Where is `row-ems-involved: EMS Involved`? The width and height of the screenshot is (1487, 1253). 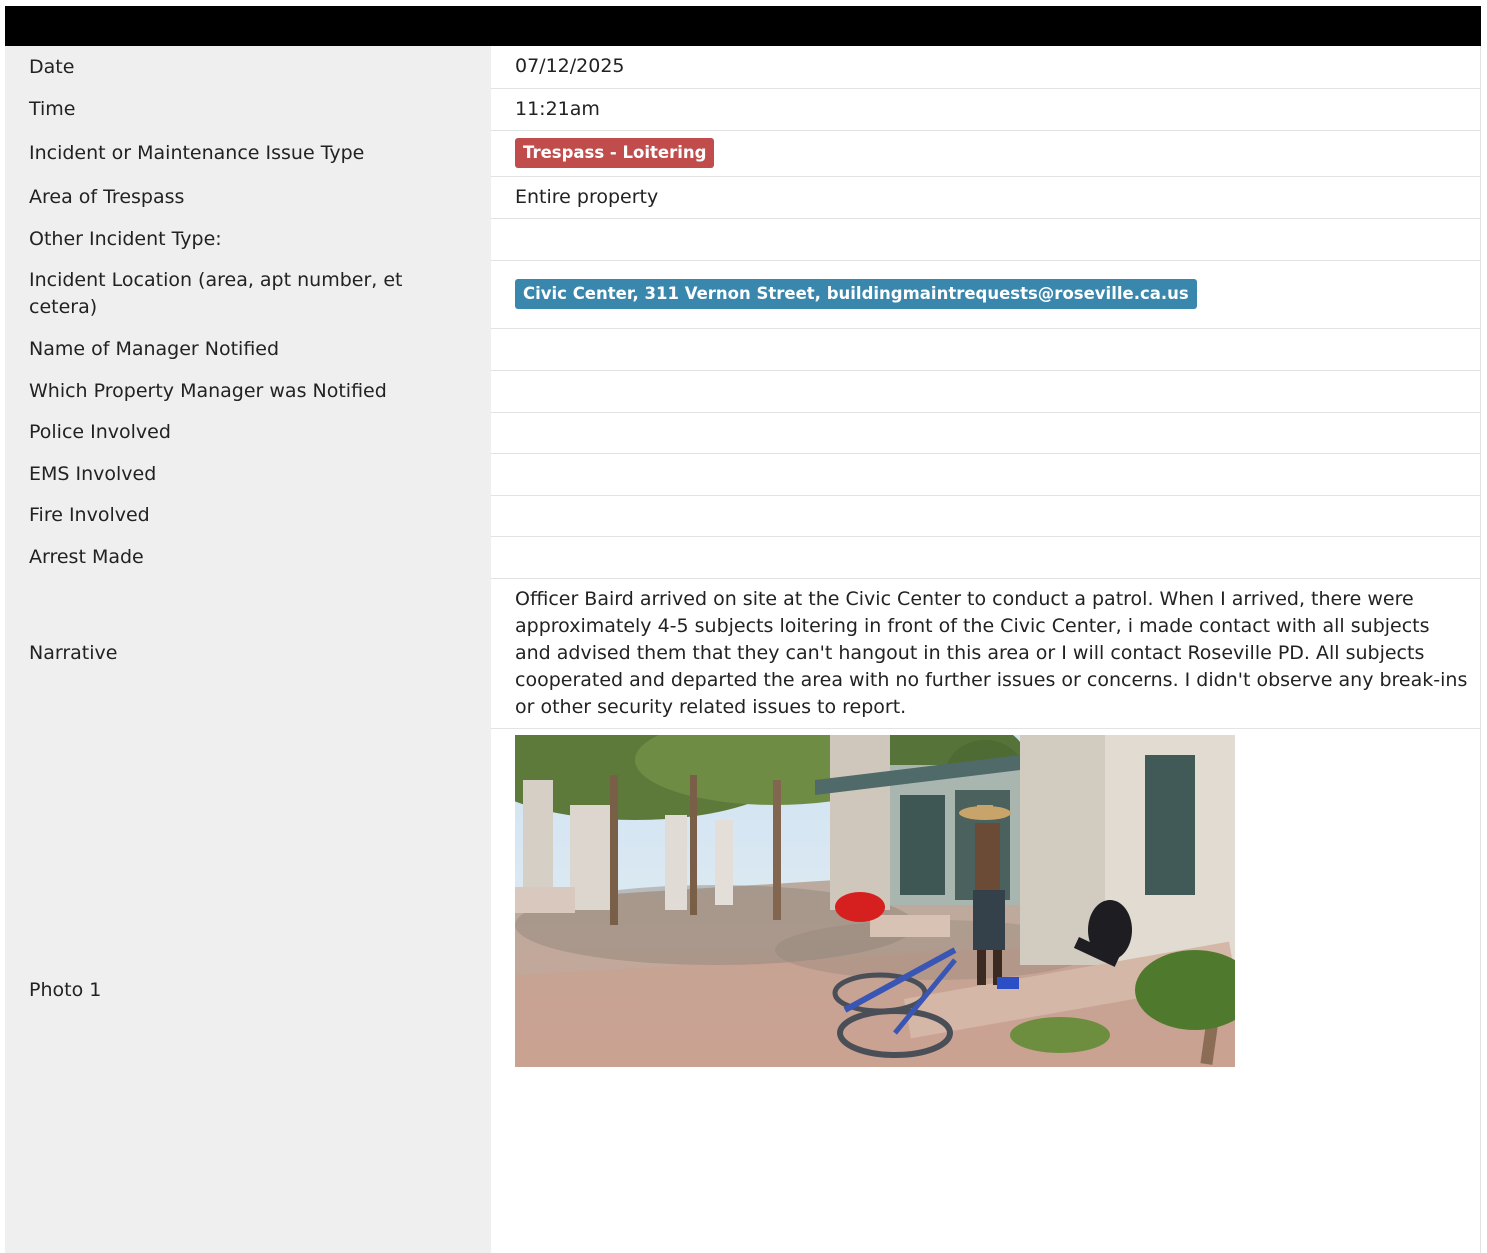 row-ems-involved: EMS Involved is located at coordinates (743, 474).